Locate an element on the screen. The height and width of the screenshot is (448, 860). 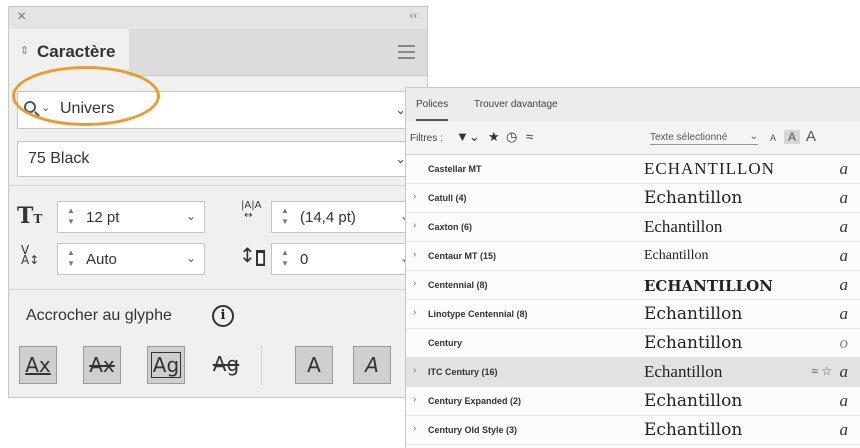
font-row: › Century Old Style (3) Echantillon a is located at coordinates (633, 430).